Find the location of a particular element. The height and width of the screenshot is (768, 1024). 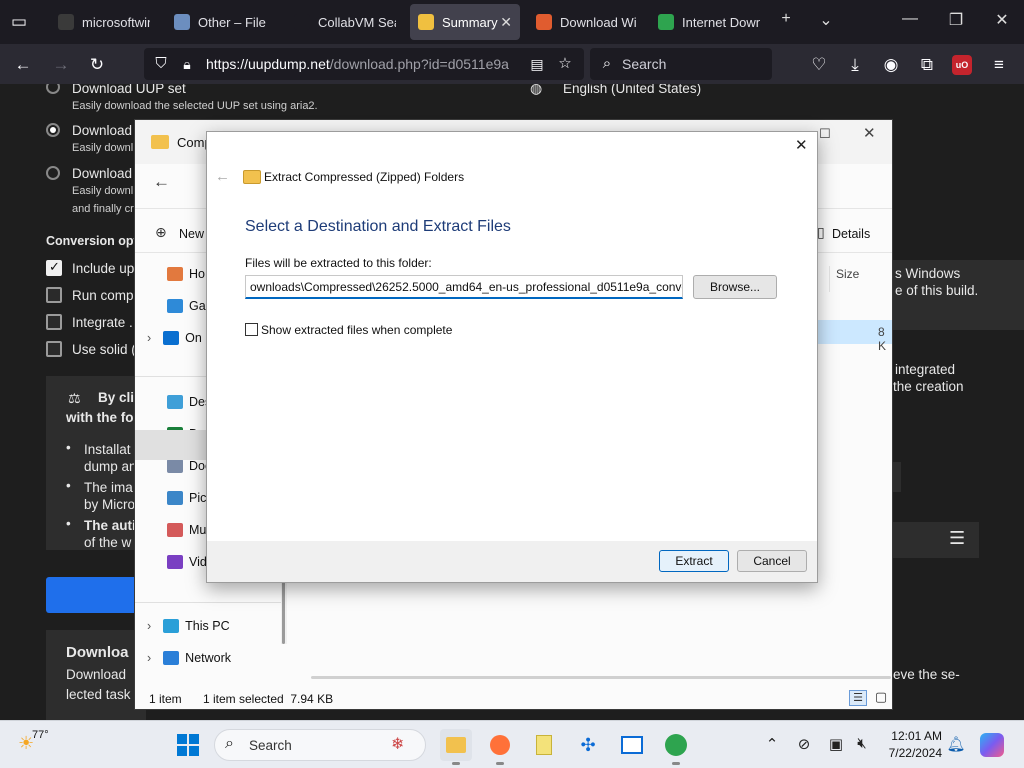

browser-tab-5: Internet Down is located at coordinates (709, 22).